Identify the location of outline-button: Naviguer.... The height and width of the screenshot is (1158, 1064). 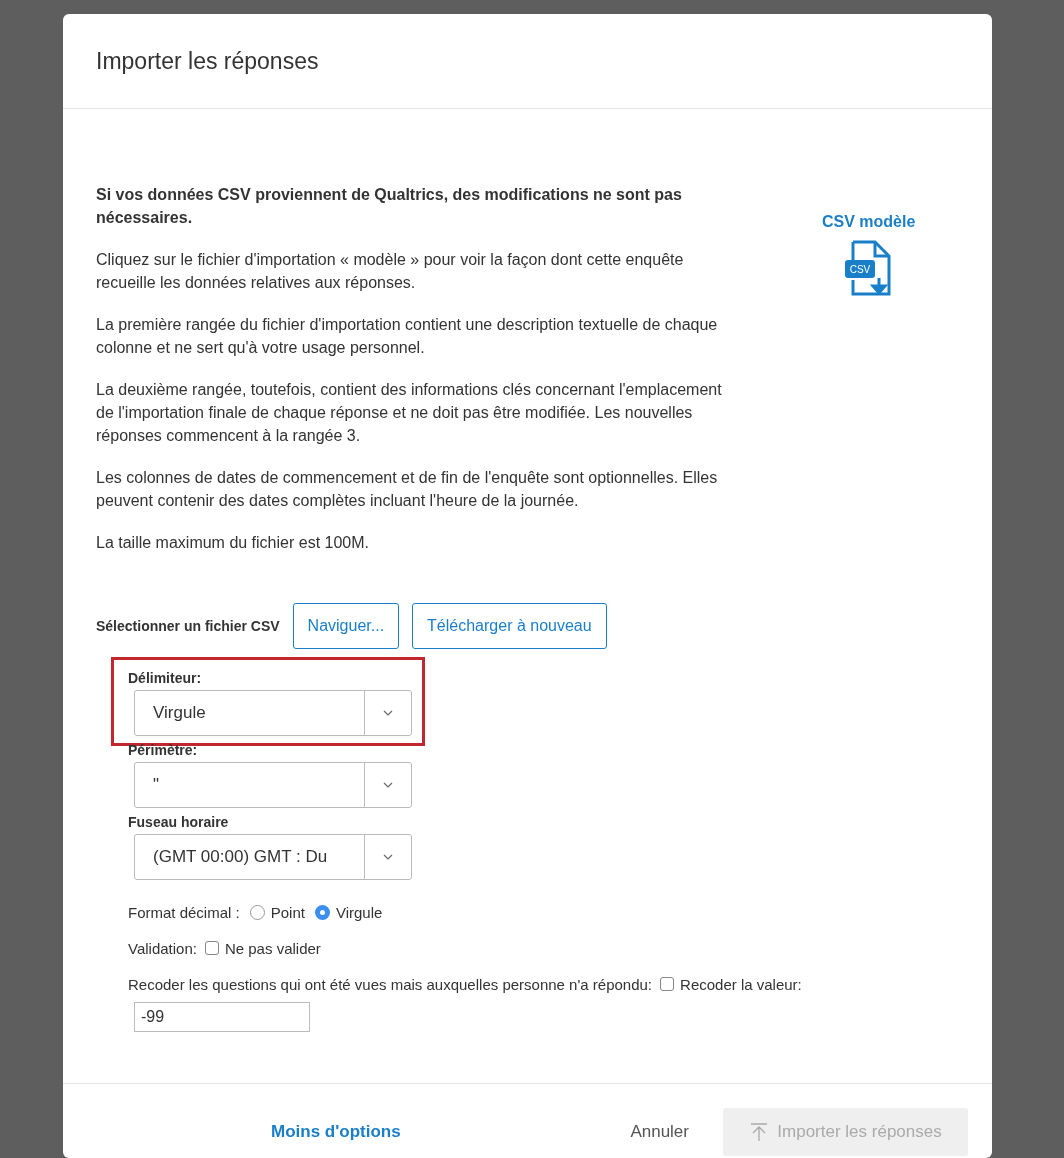
(346, 626).